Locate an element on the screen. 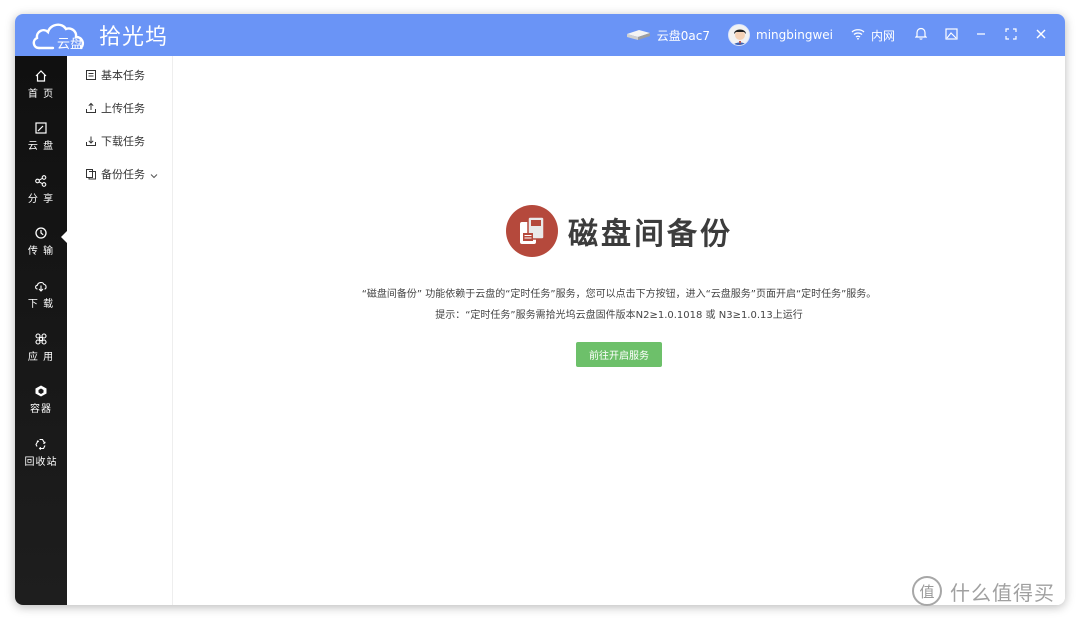 This screenshot has height=620, width=1080. transfer-subnav: 基本任务 上传任务 下载任务 备份任务 is located at coordinates (120, 330).